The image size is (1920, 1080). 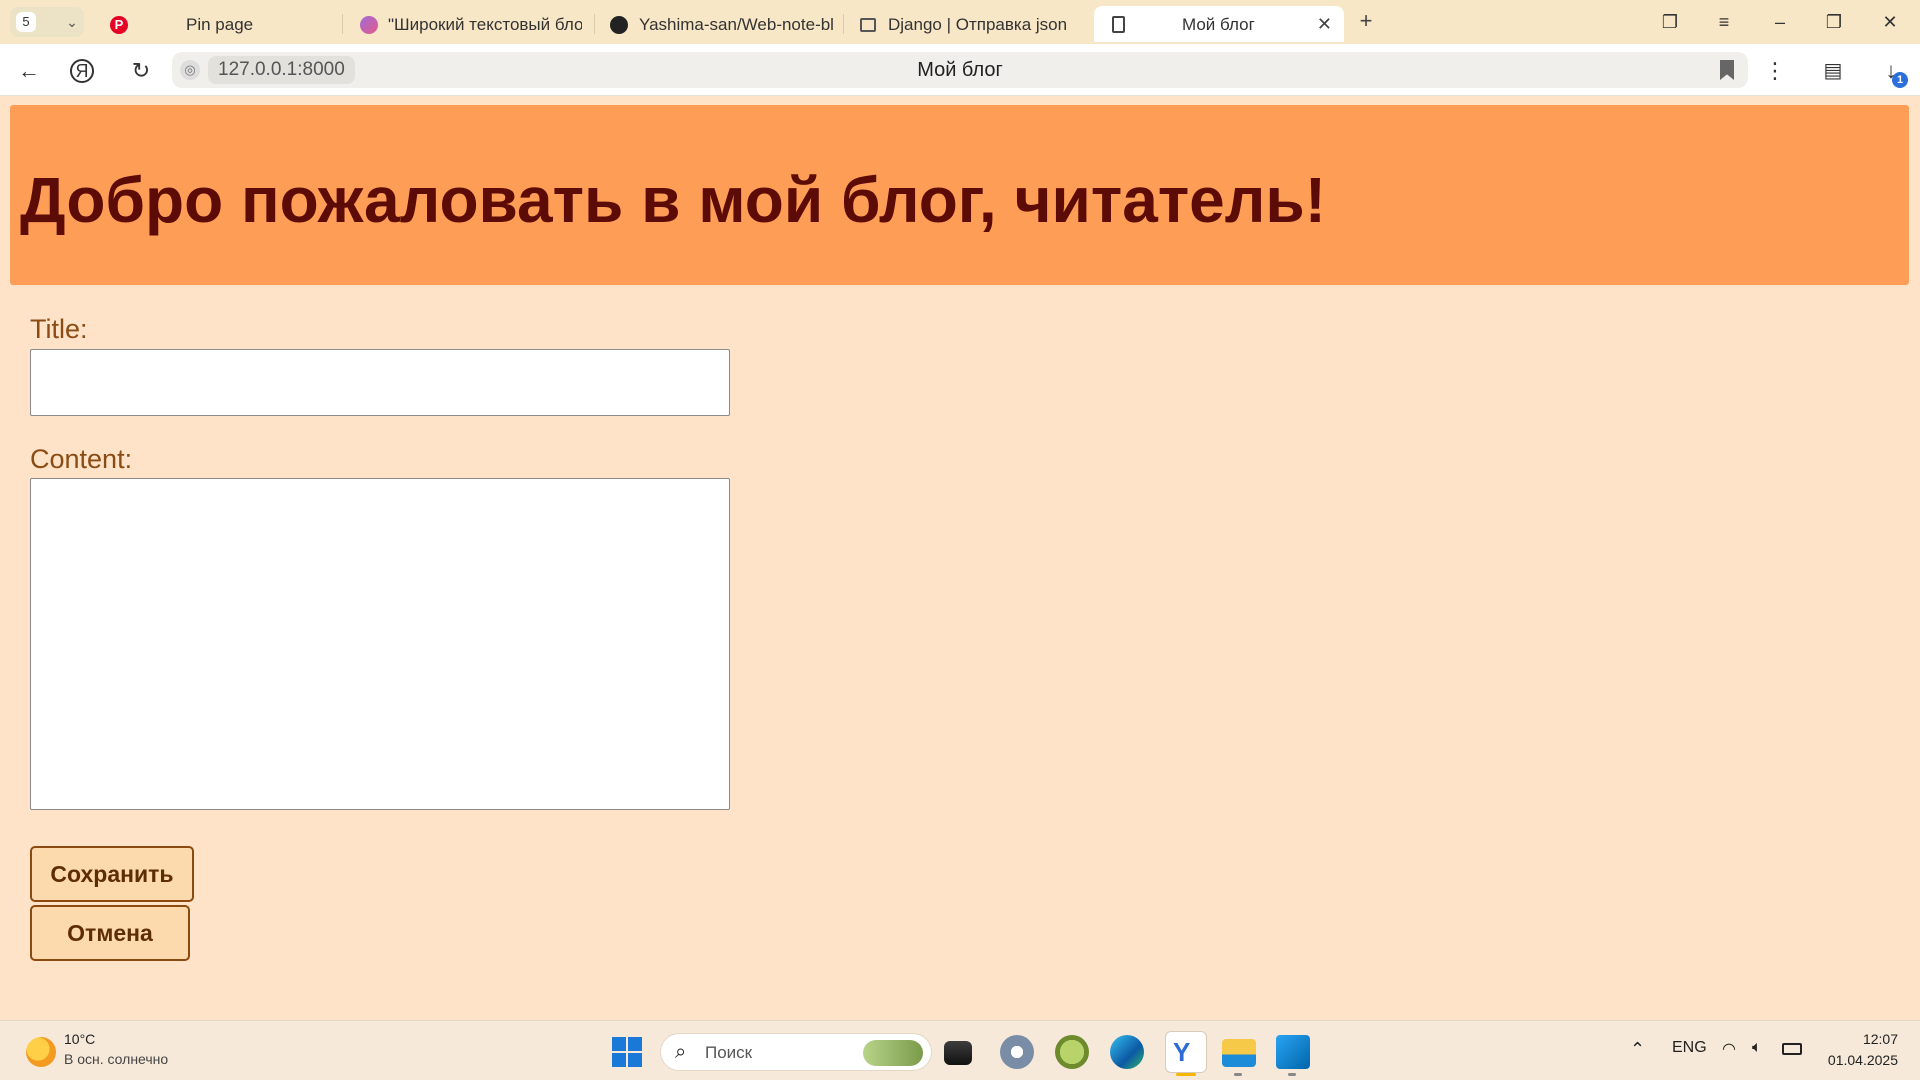 What do you see at coordinates (1186, 1052) in the screenshot?
I see `yandex-browser-icon: Y` at bounding box center [1186, 1052].